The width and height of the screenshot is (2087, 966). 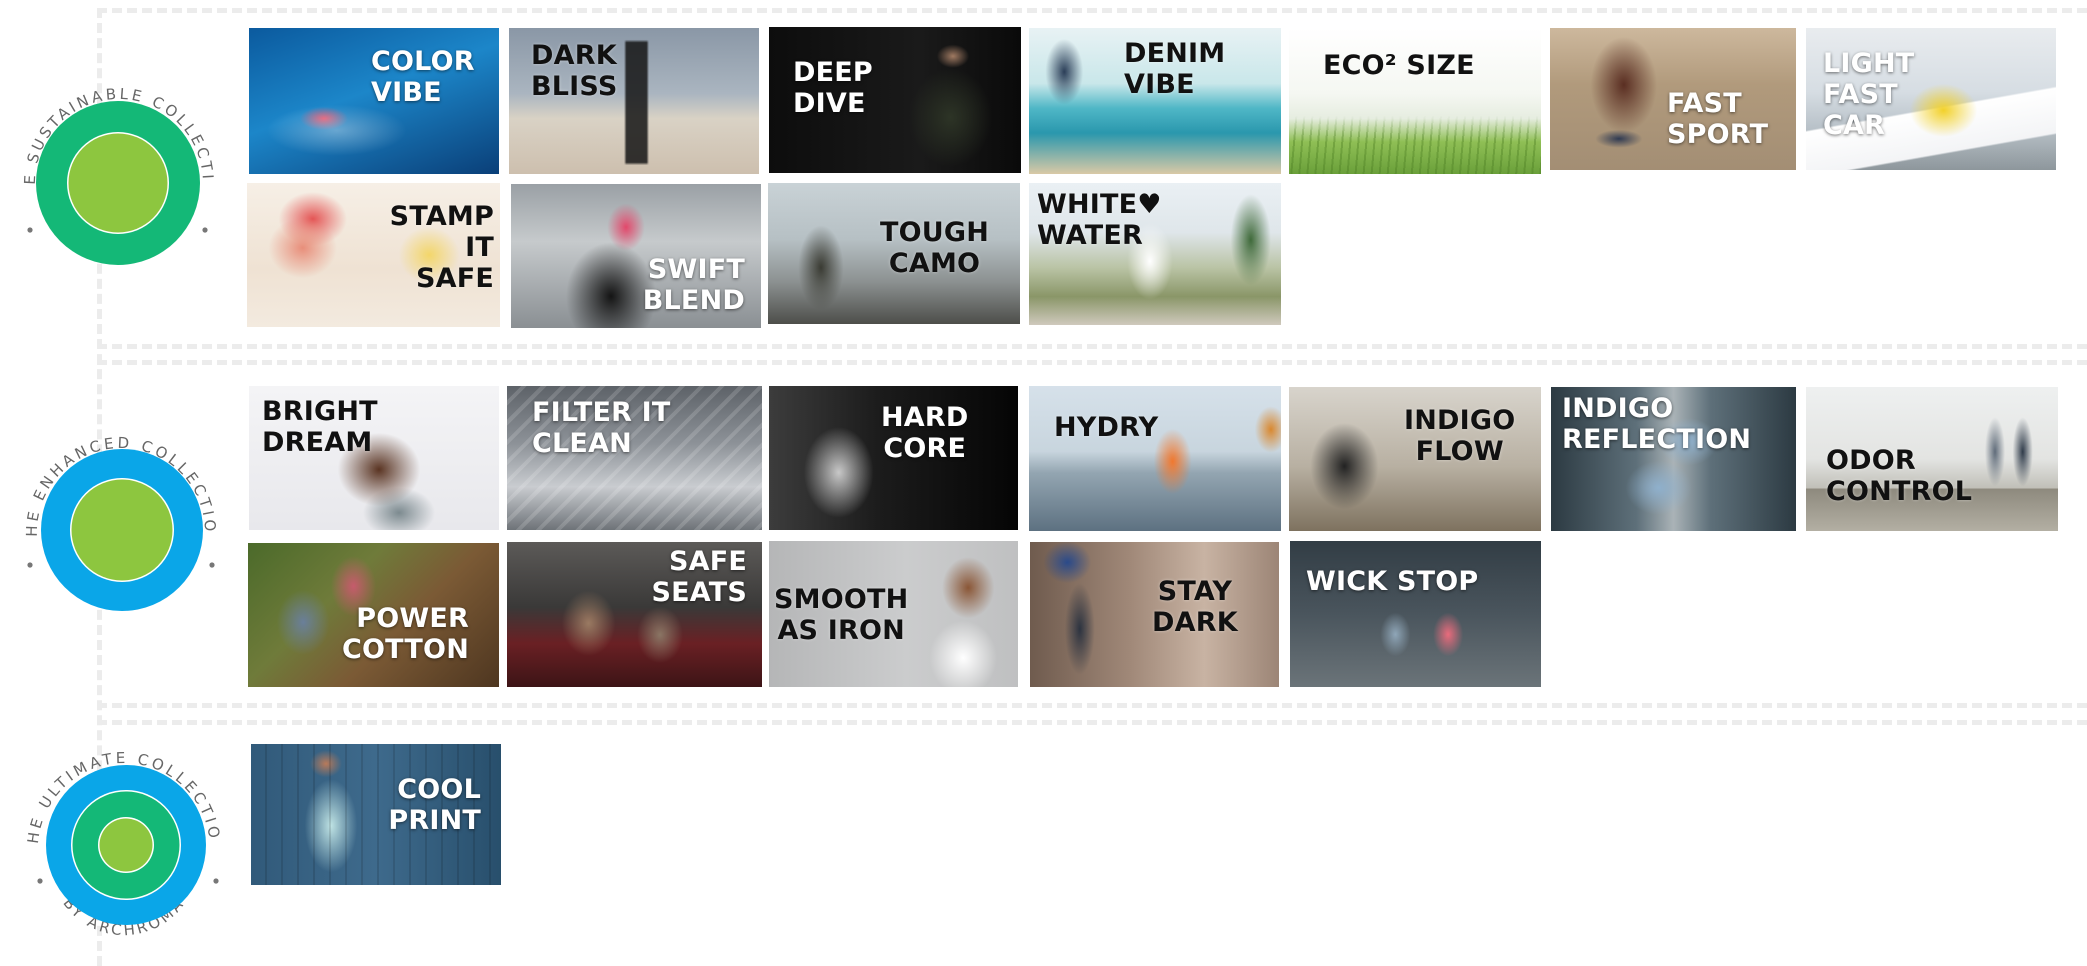 What do you see at coordinates (925, 433) in the screenshot?
I see `tile-label: HARD CORE` at bounding box center [925, 433].